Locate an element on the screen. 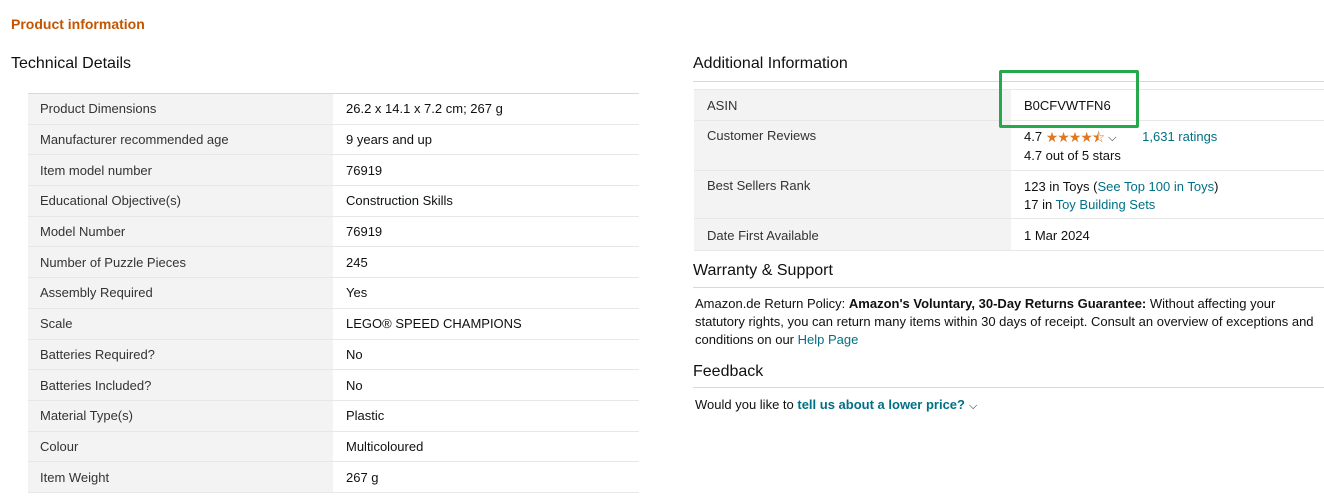  table-row: Colour Multicoloured is located at coordinates (333, 446).